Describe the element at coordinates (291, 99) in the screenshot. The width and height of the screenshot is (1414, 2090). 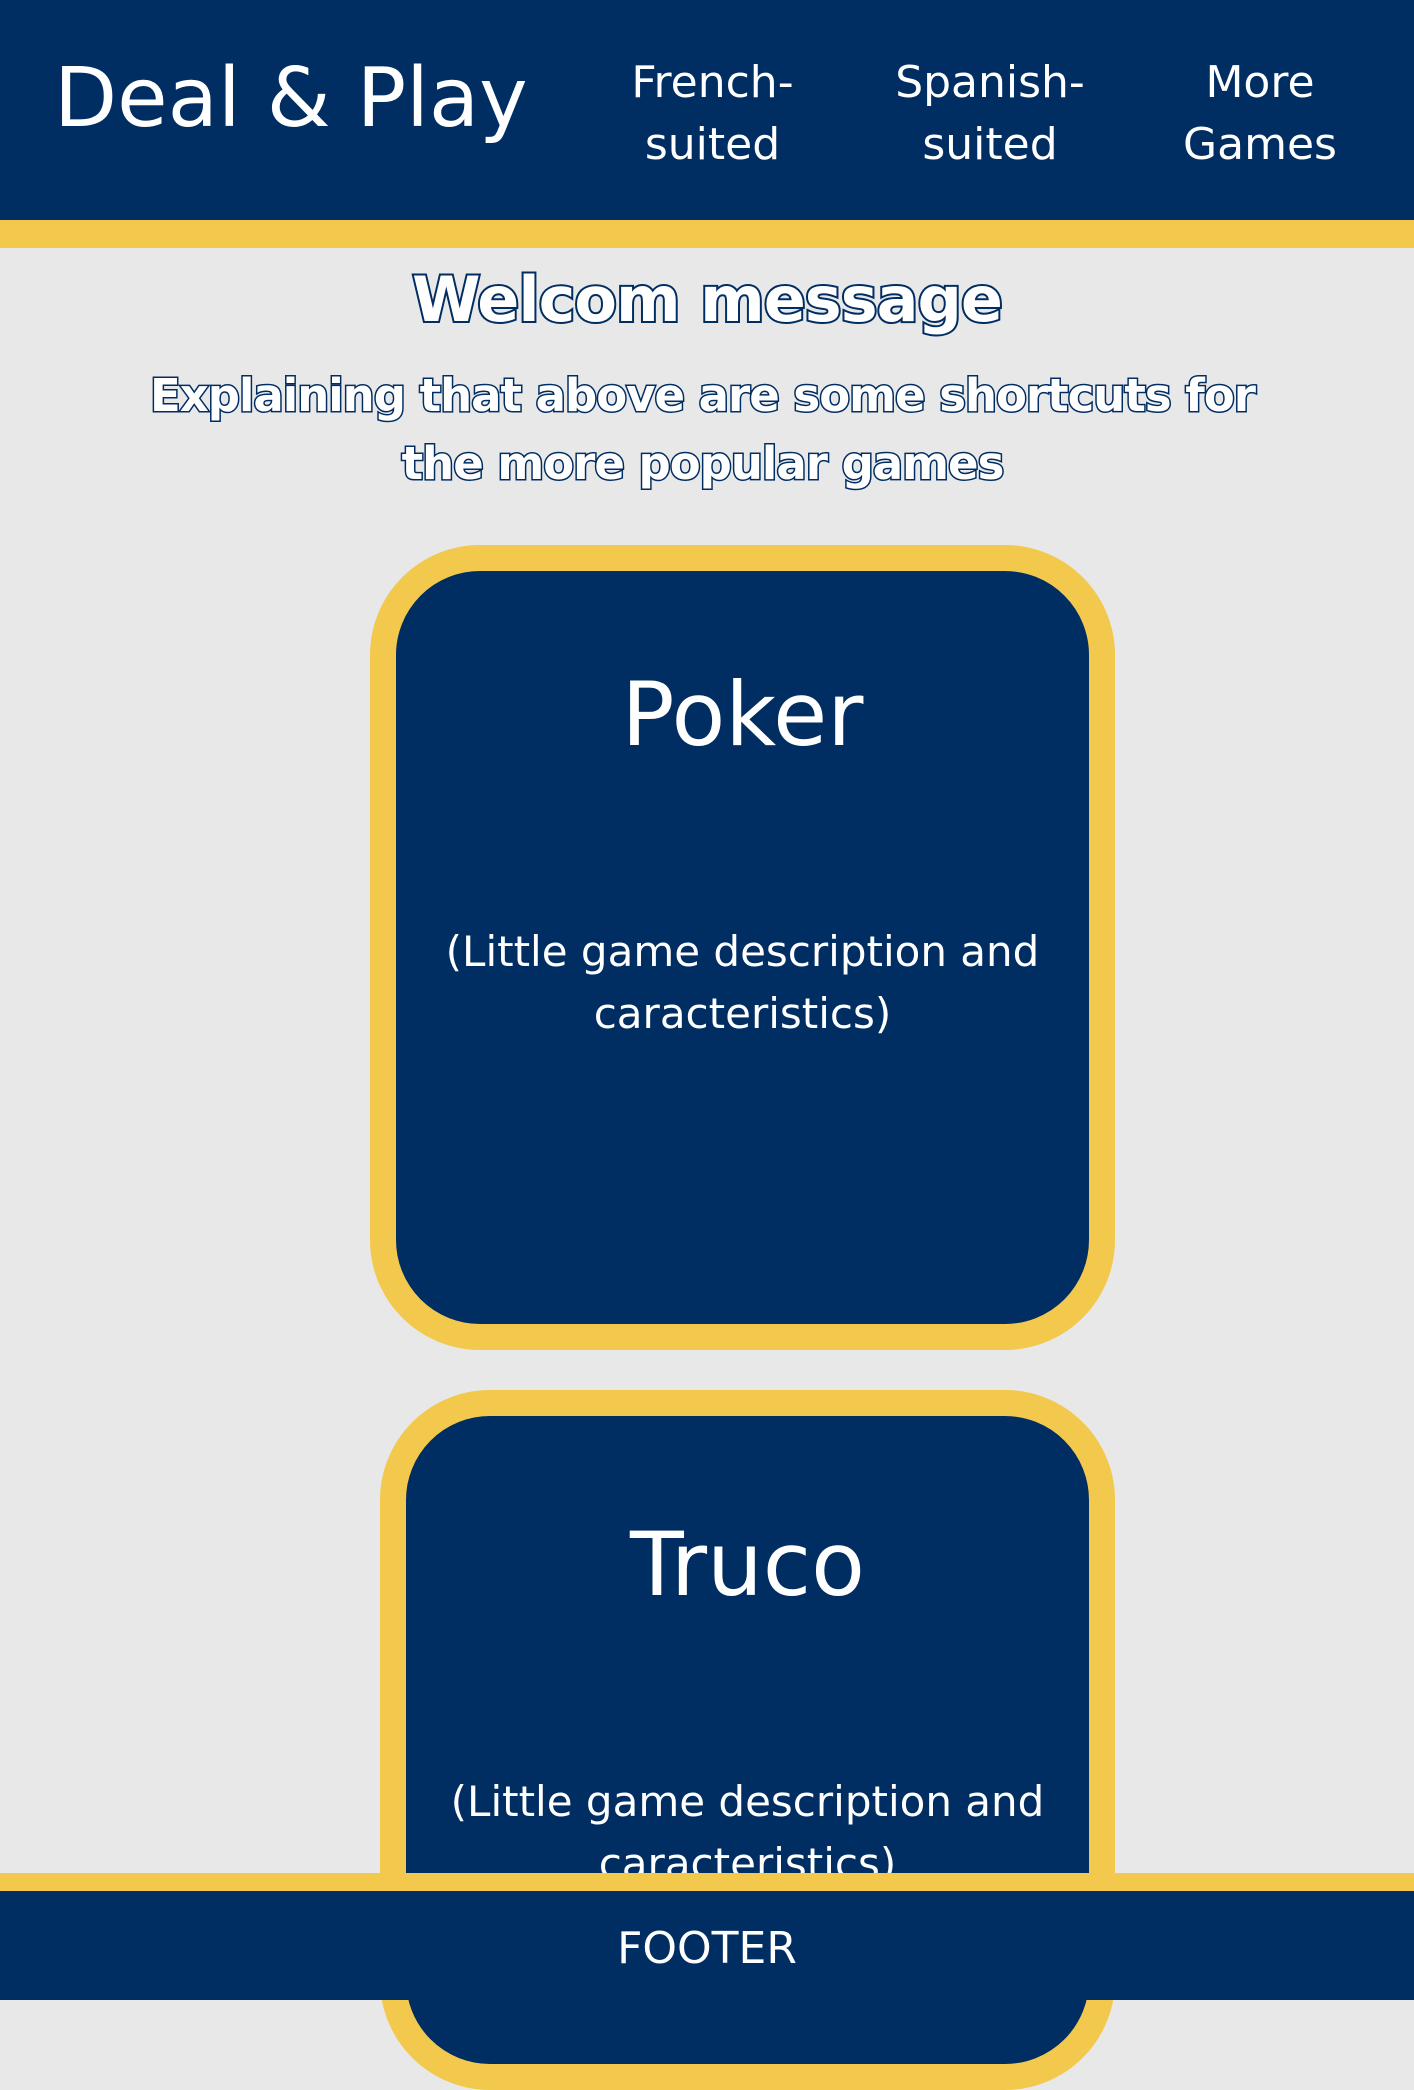
I see `brand-logo: Deal & Play` at that location.